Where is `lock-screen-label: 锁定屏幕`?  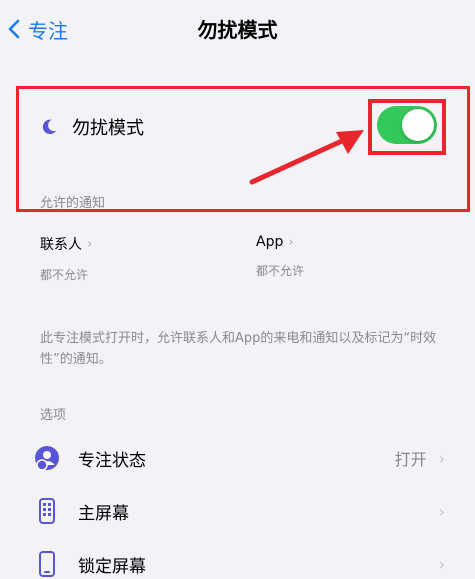 lock-screen-label: 锁定屏幕 is located at coordinates (112, 566).